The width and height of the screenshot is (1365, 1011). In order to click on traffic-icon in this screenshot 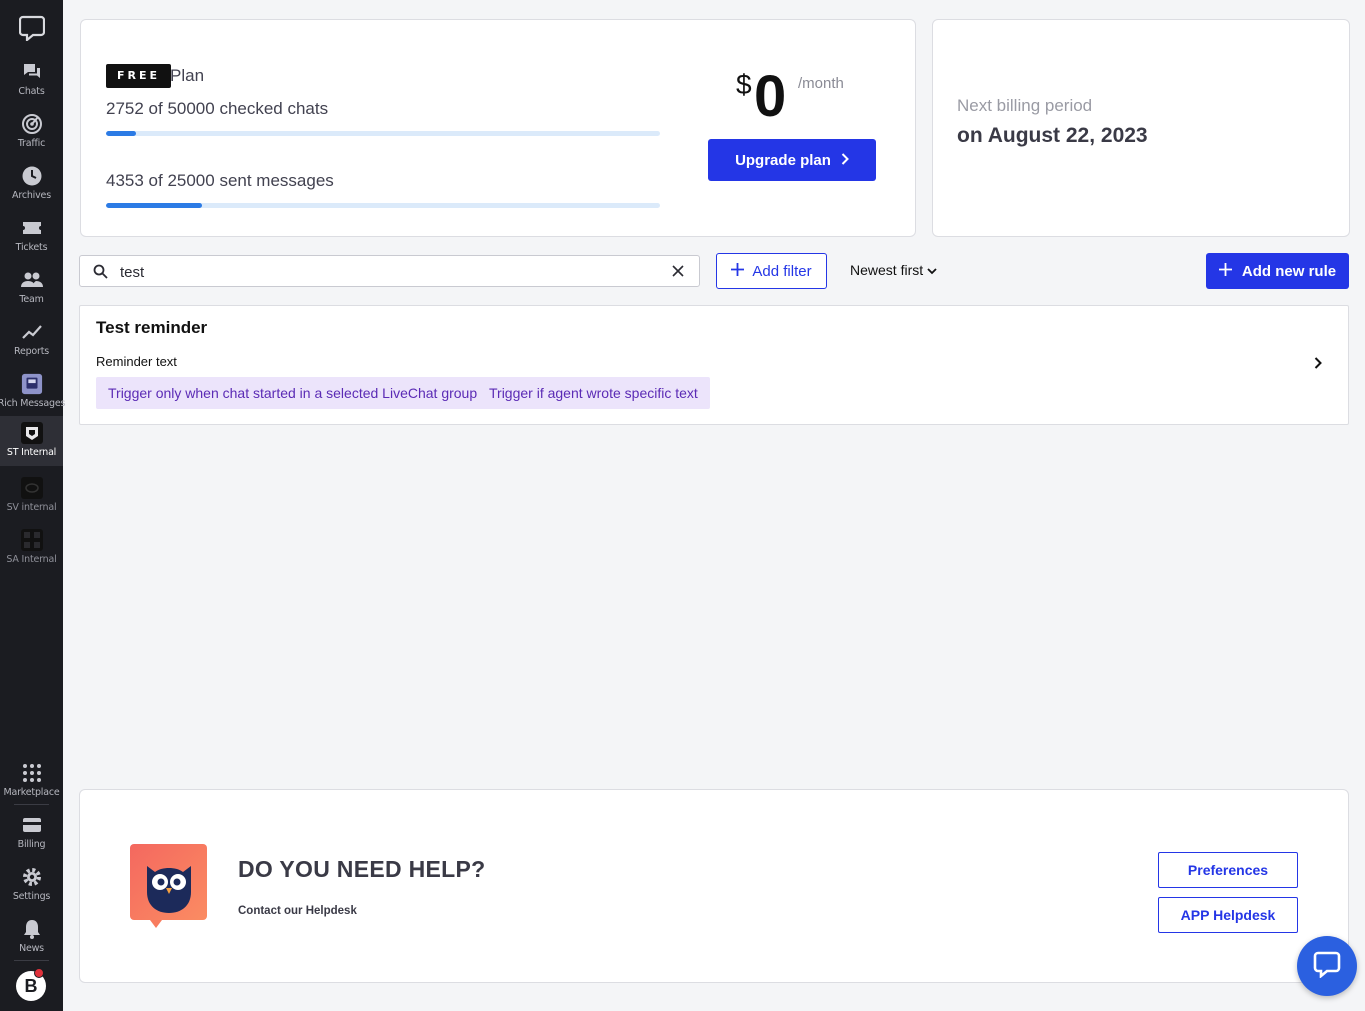, I will do `click(32, 124)`.